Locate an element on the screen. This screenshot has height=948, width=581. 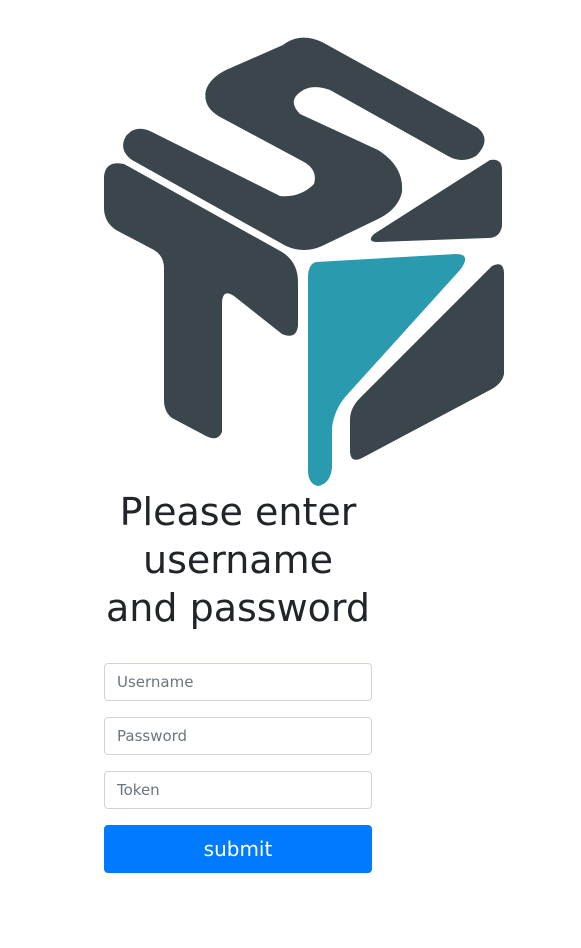
page-title: Please enter username and password is located at coordinates (238, 560).